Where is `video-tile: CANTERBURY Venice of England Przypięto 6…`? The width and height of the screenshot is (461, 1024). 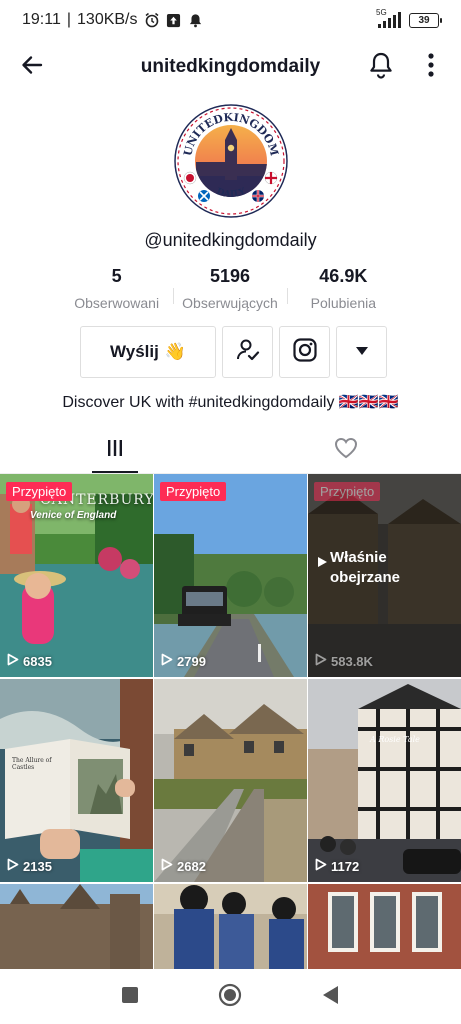 video-tile: CANTERBURY Venice of England Przypięto 6… is located at coordinates (76, 575).